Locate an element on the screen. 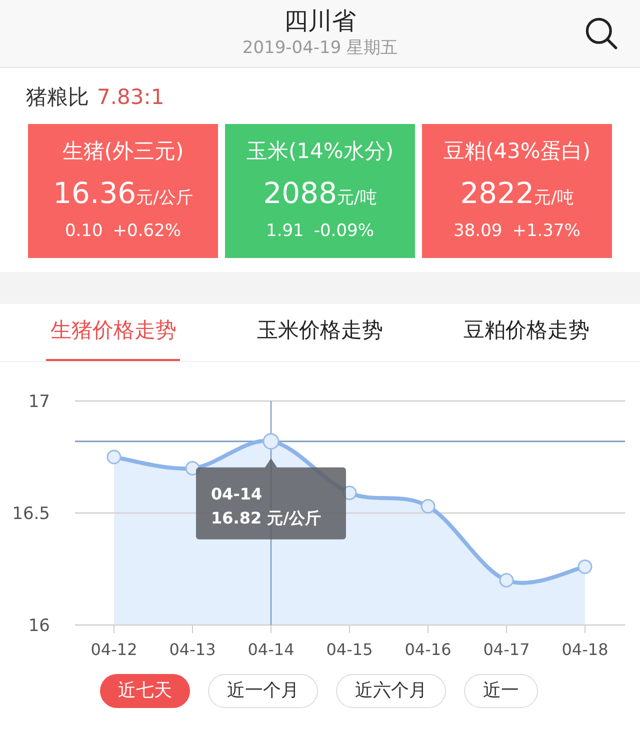  chart-tab: 生猪价格走势 is located at coordinates (113, 332).